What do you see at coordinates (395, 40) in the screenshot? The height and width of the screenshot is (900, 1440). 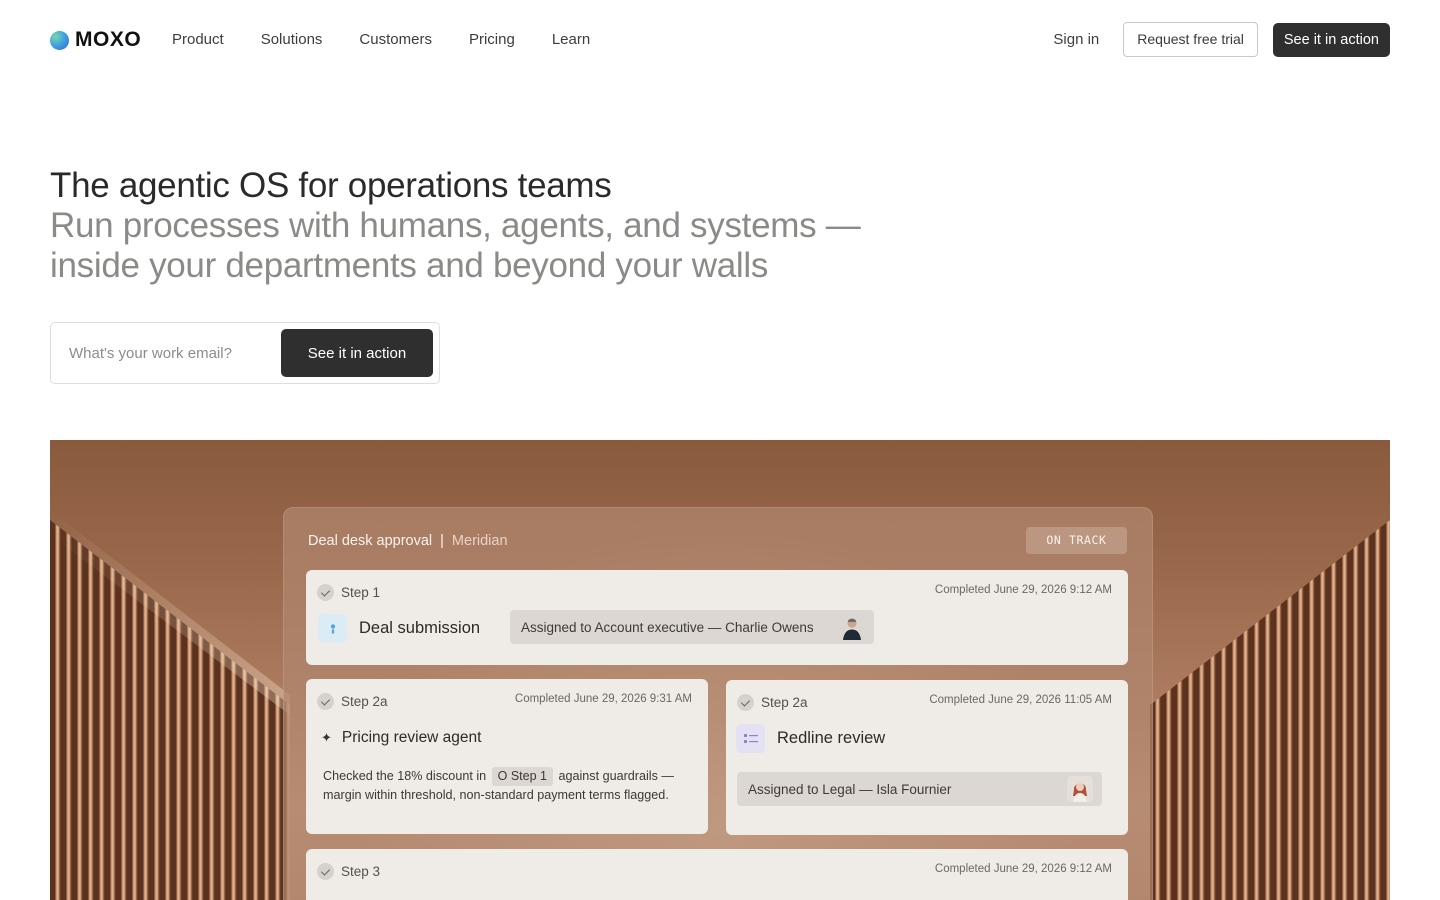 I see `nav-link-customers: Customers` at bounding box center [395, 40].